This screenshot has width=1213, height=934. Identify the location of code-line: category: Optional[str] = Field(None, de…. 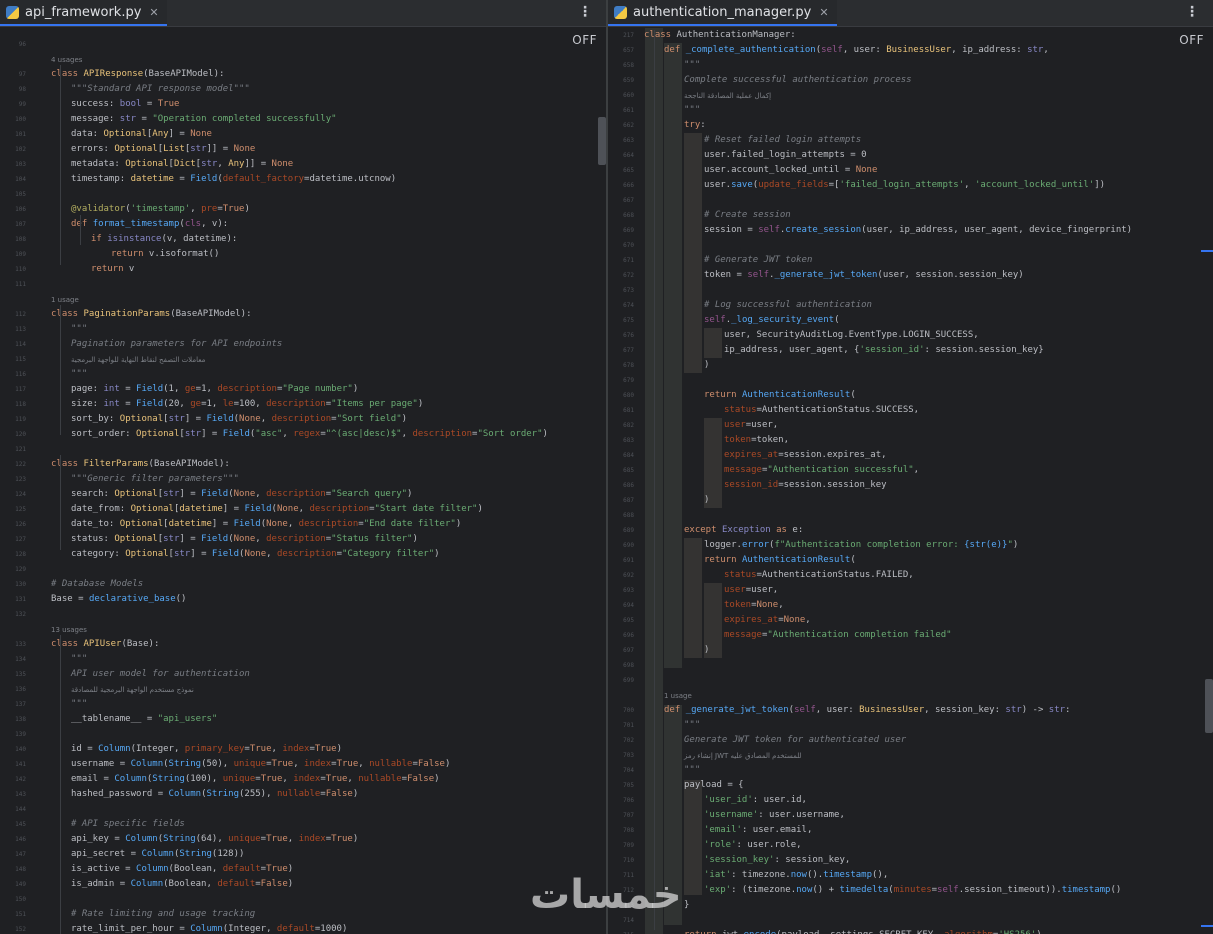
(255, 554).